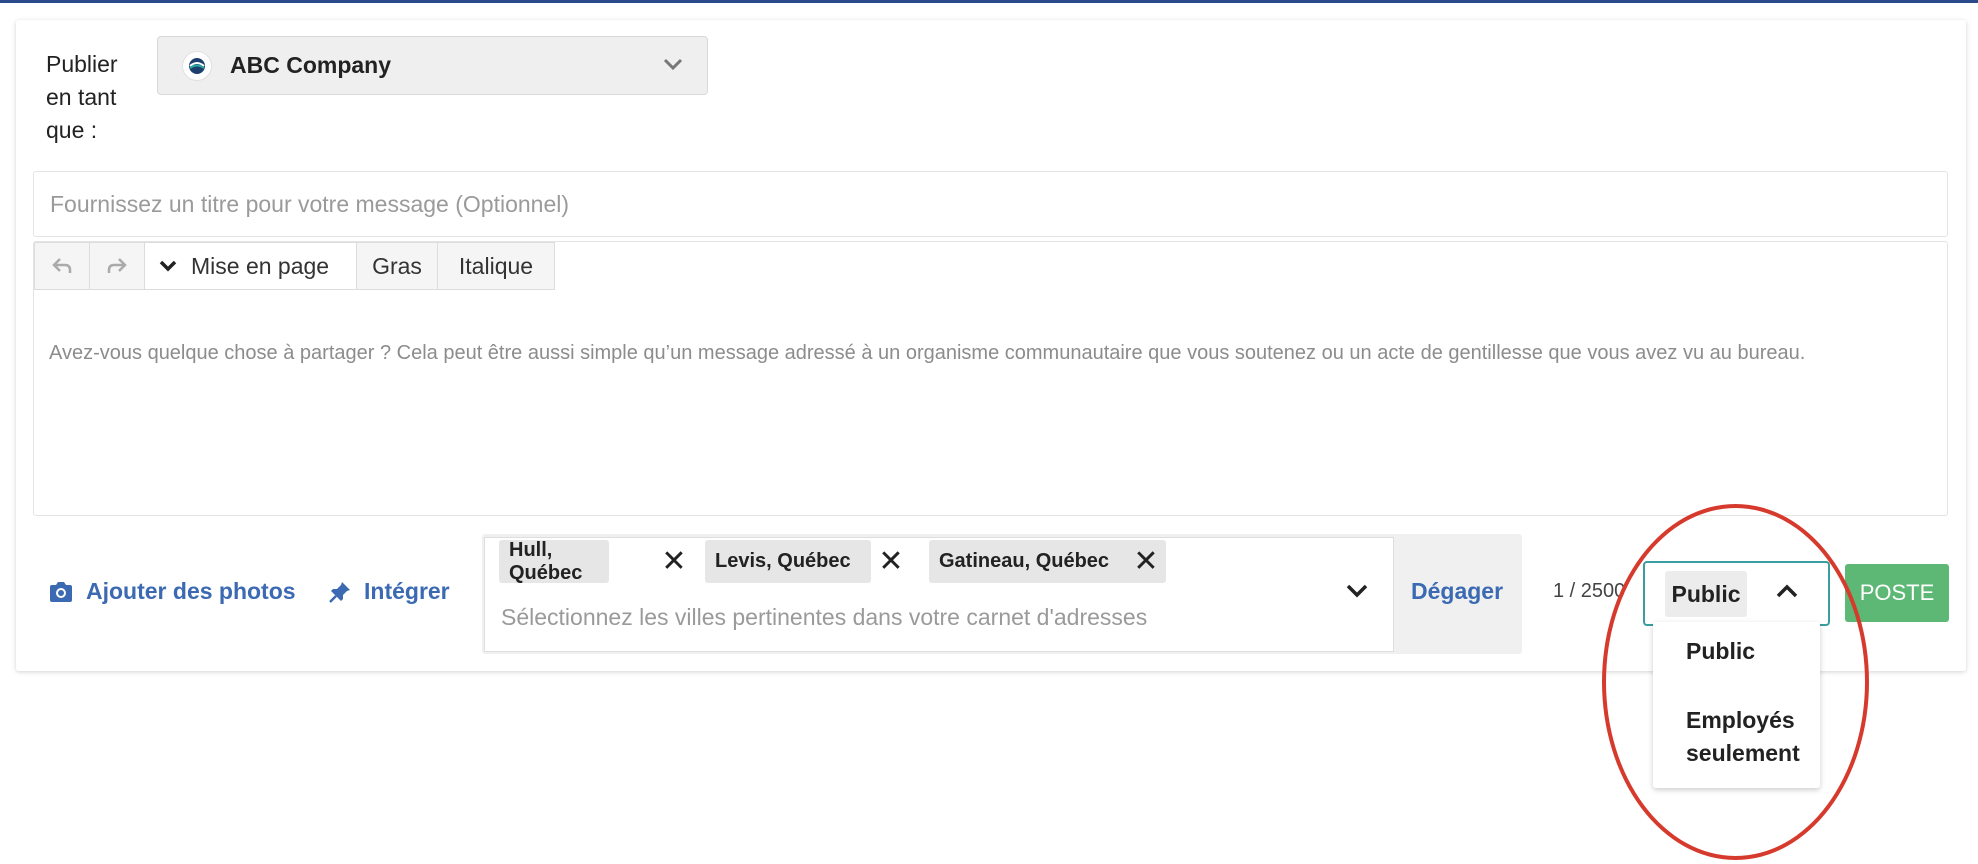 Image resolution: width=1978 pixels, height=864 pixels. Describe the element at coordinates (989, 1) in the screenshot. I see `top-accent-line` at that location.